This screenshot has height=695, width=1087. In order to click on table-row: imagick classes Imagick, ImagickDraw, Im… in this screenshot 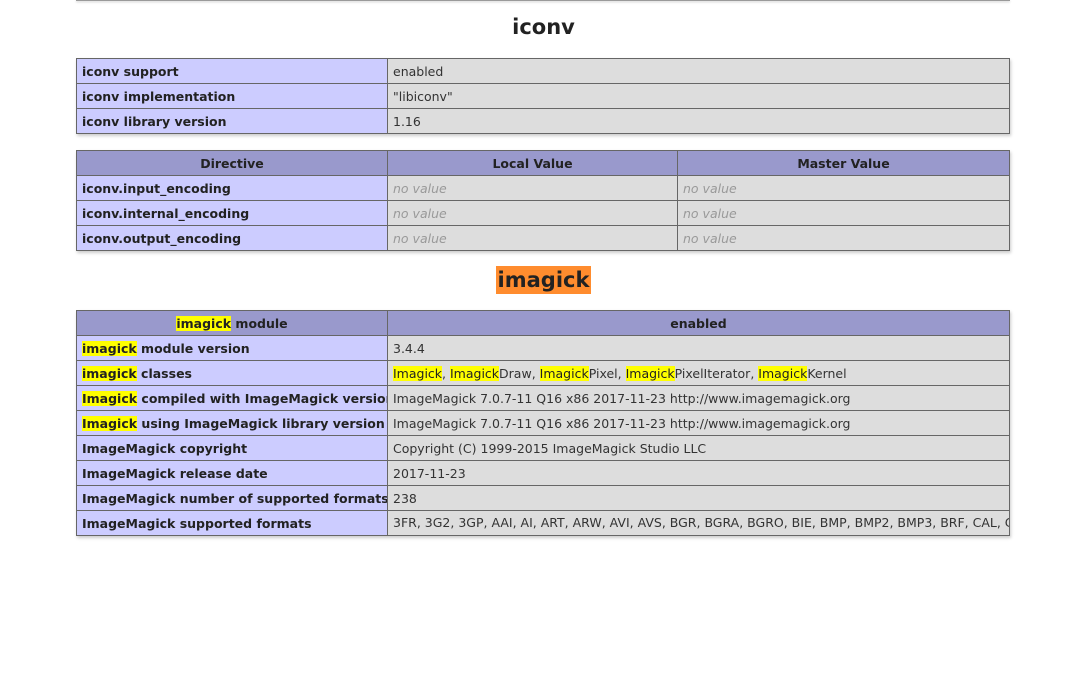, I will do `click(543, 373)`.